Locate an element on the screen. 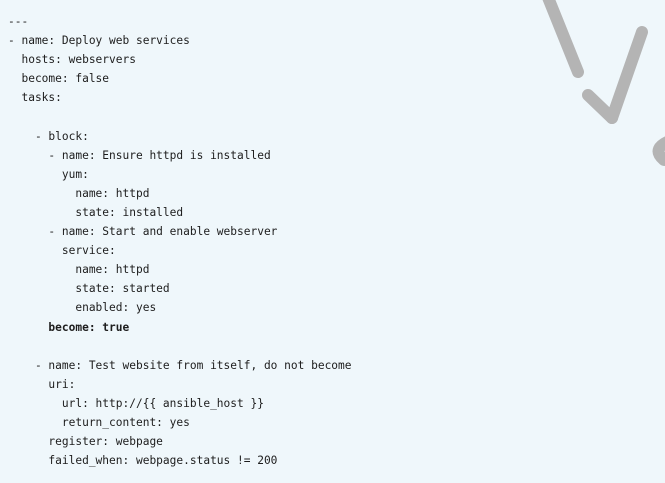  code-line-highlighted: become: true is located at coordinates (69, 327).